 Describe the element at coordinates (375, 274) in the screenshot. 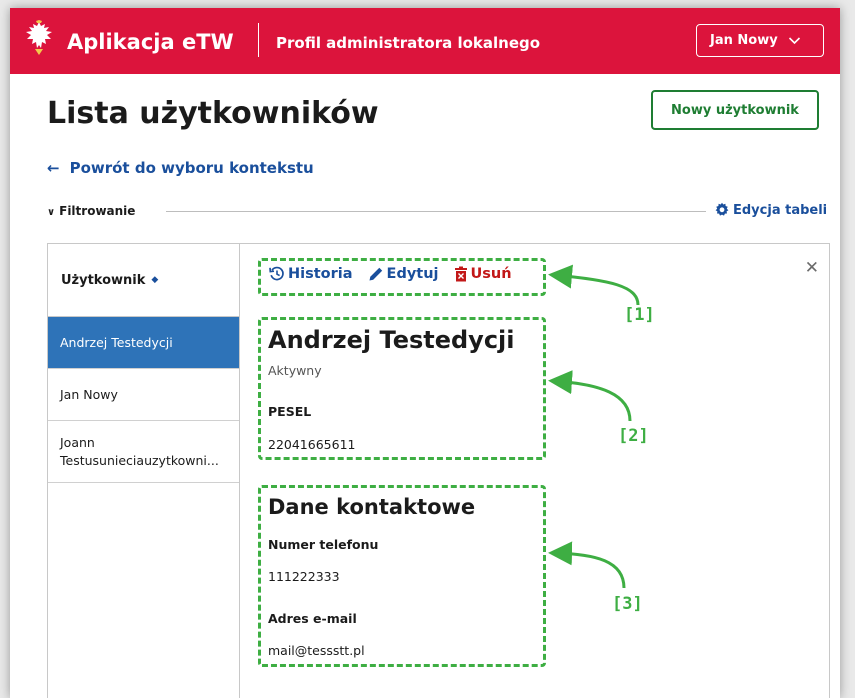

I see `pencil-icon` at that location.